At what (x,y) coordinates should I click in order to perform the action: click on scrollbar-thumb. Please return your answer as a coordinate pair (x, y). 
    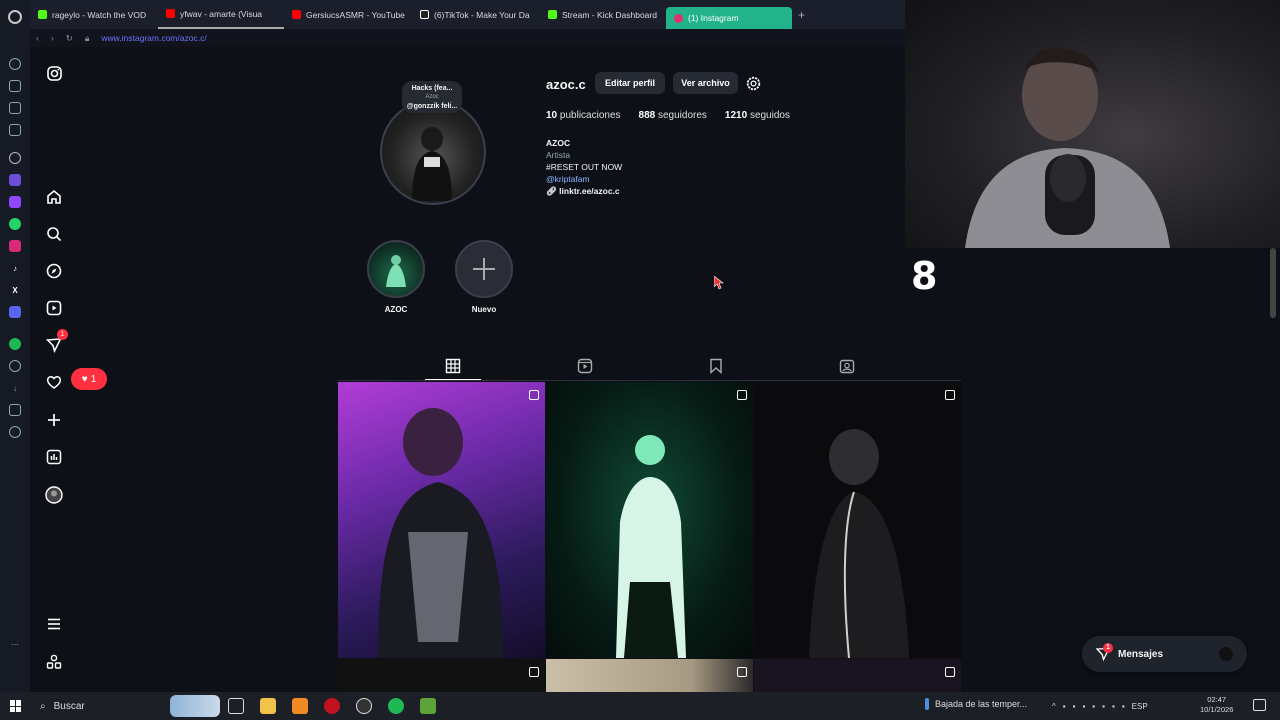
    Looking at the image, I should click on (1273, 283).